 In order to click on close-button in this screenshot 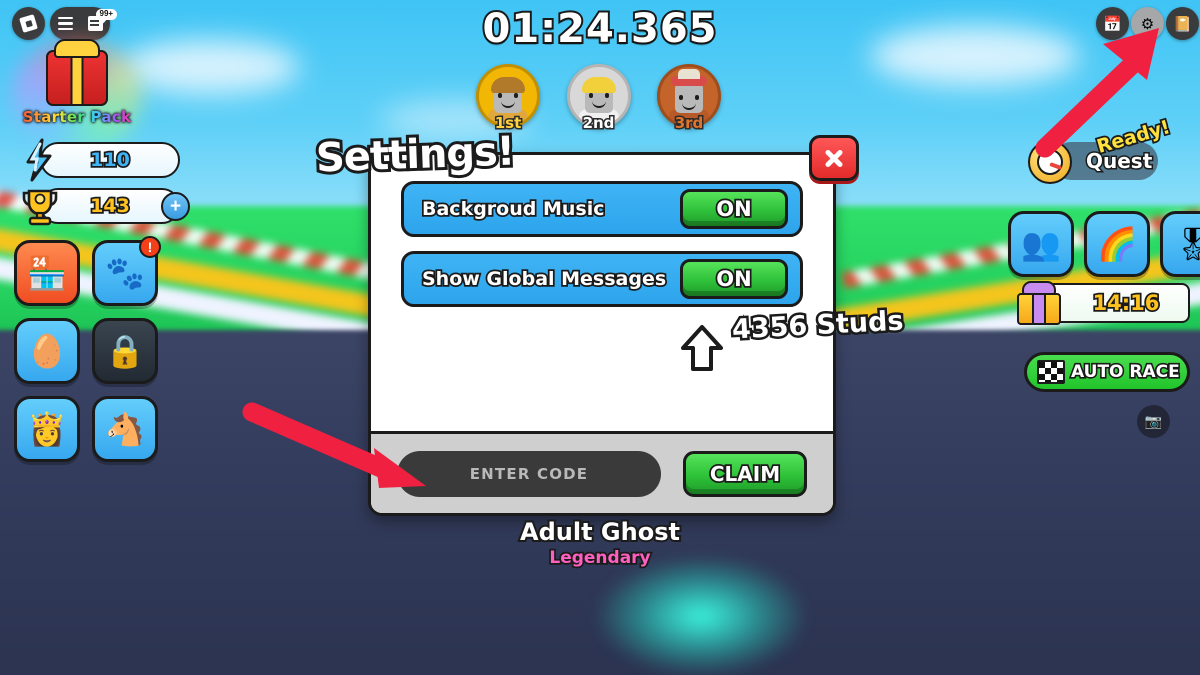, I will do `click(834, 158)`.